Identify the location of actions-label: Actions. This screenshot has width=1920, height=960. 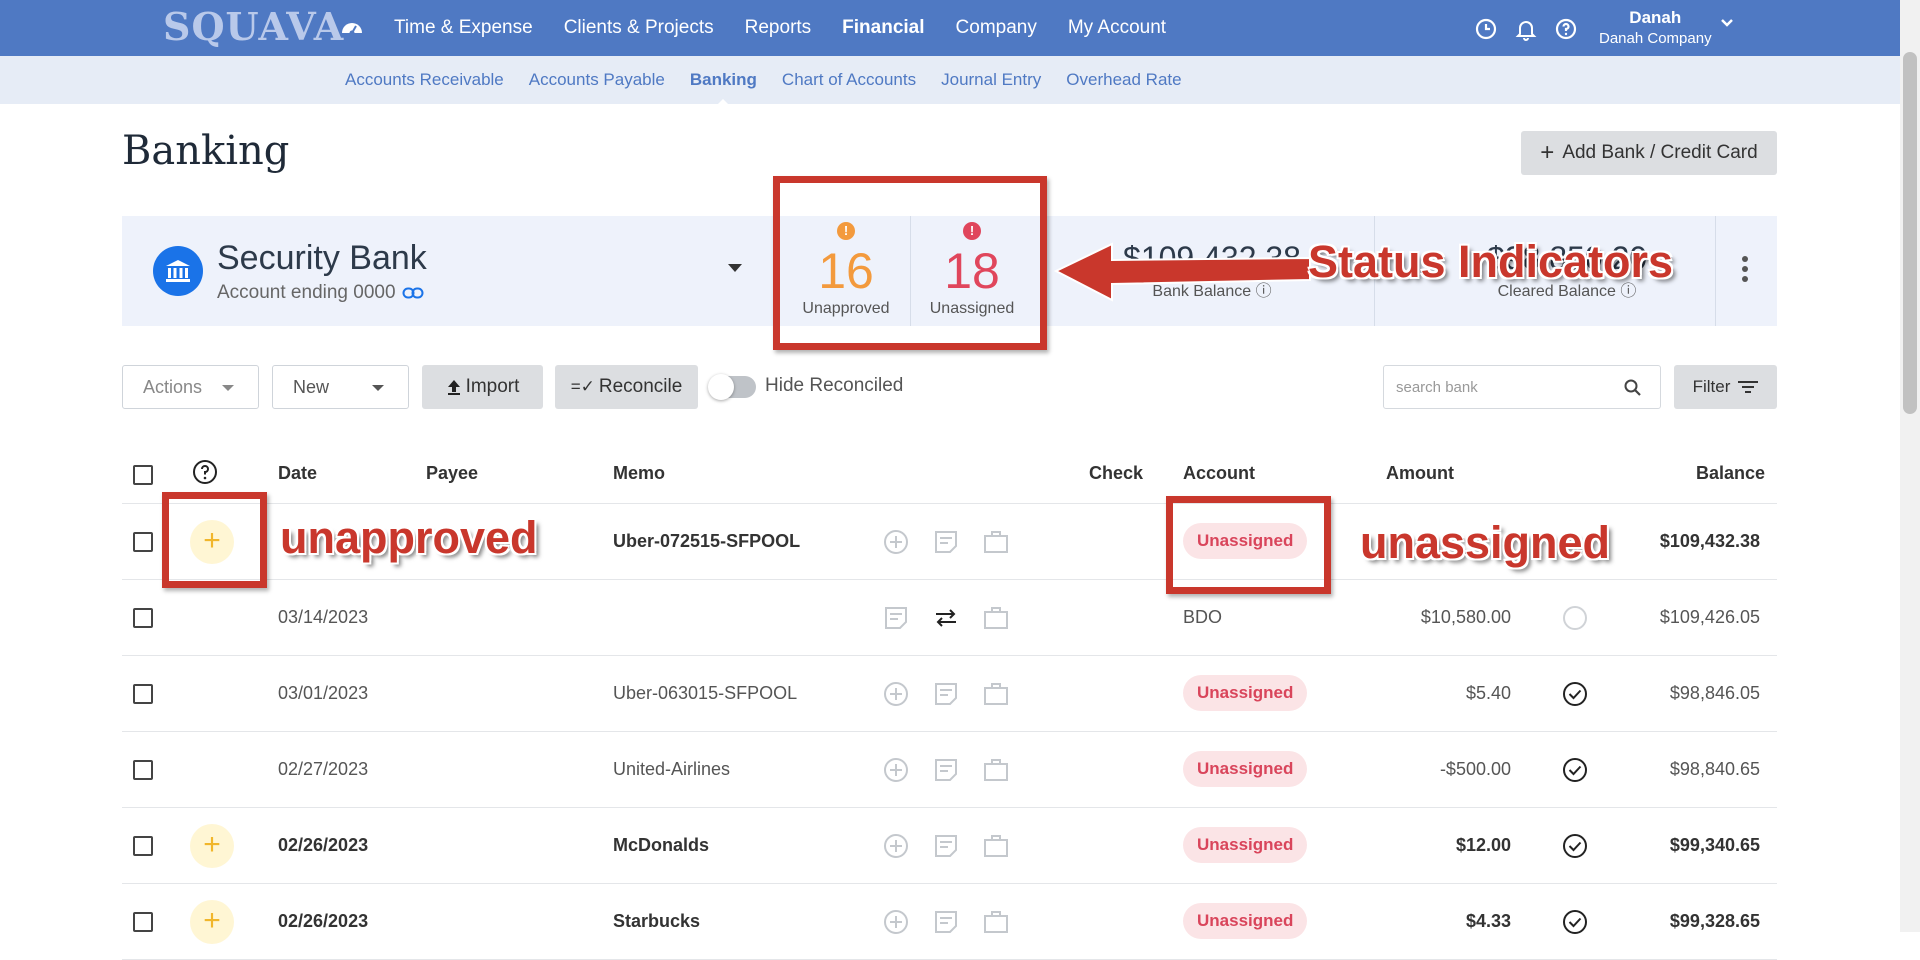
(173, 386).